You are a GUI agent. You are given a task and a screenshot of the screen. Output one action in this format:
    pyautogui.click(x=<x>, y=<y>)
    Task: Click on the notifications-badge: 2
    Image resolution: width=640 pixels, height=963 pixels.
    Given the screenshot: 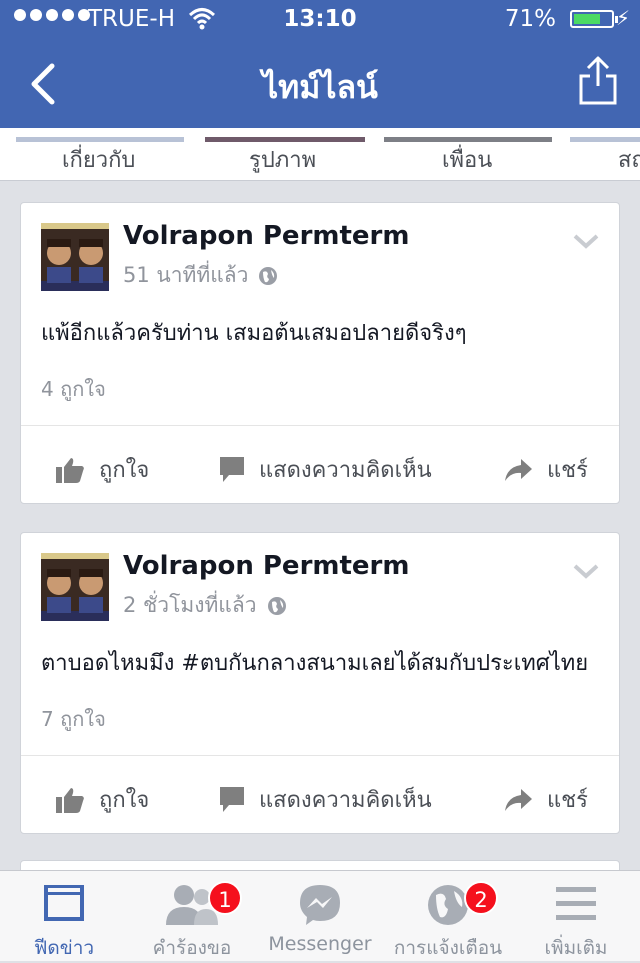 What is the action you would take?
    pyautogui.click(x=481, y=898)
    